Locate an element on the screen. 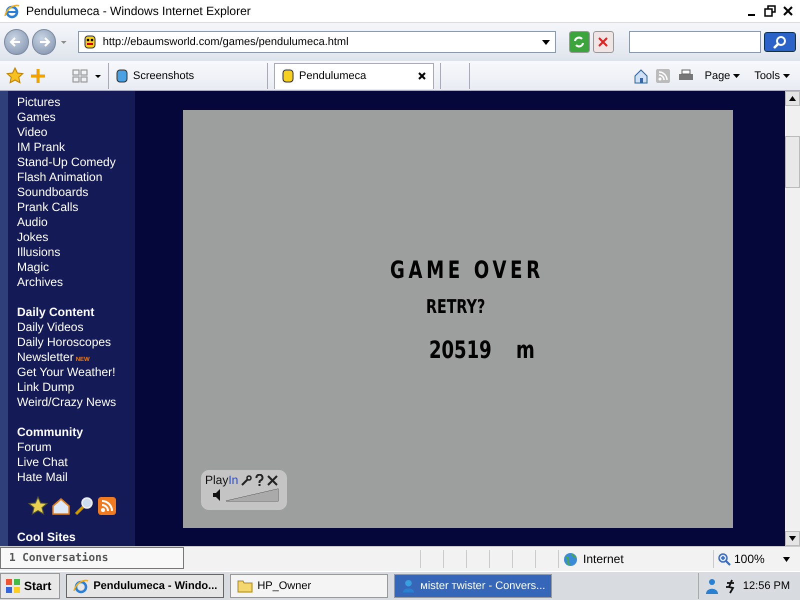 The width and height of the screenshot is (800, 600). wrench-icon is located at coordinates (246, 480).